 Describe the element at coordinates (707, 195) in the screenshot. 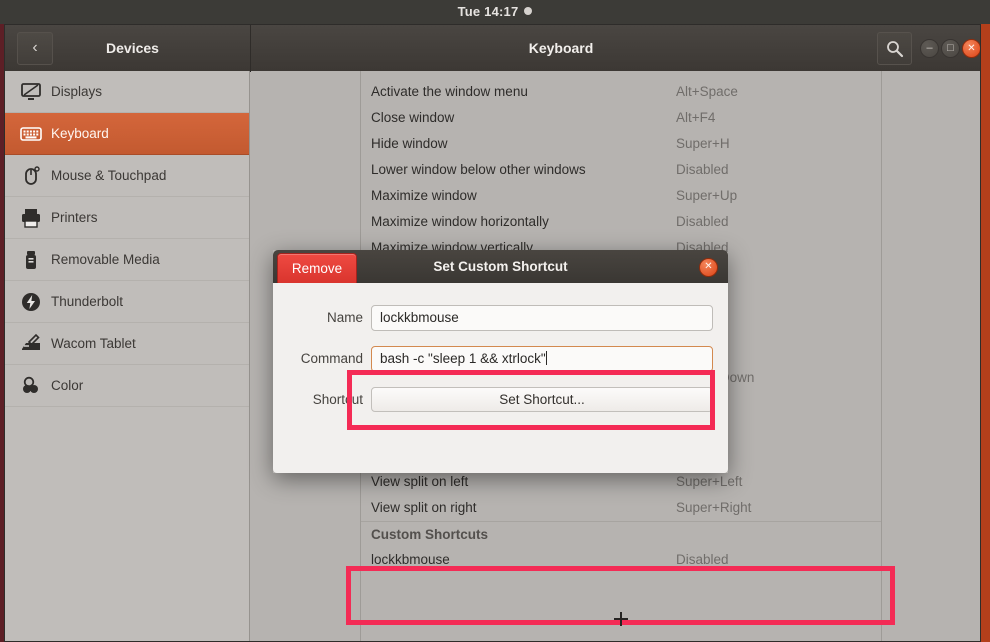

I see `shortcut-value: Super+Up` at that location.